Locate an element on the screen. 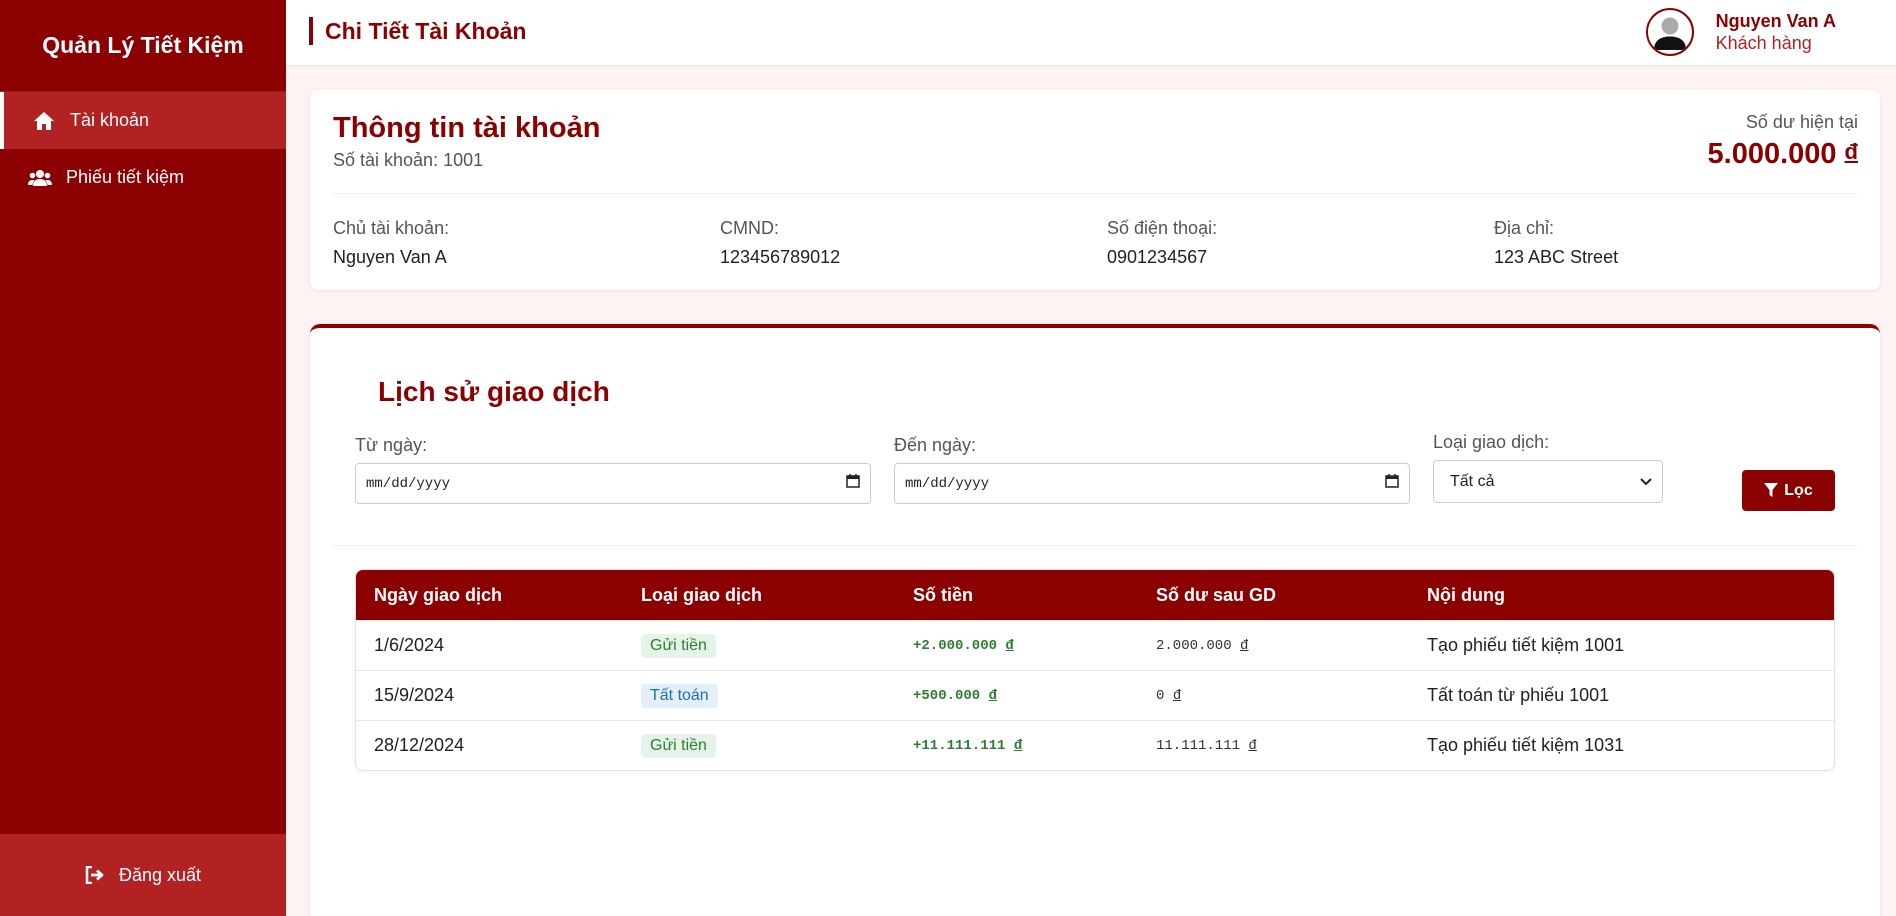 The image size is (1896, 916). sidebar-item-accounts: Tài khoản is located at coordinates (143, 120).